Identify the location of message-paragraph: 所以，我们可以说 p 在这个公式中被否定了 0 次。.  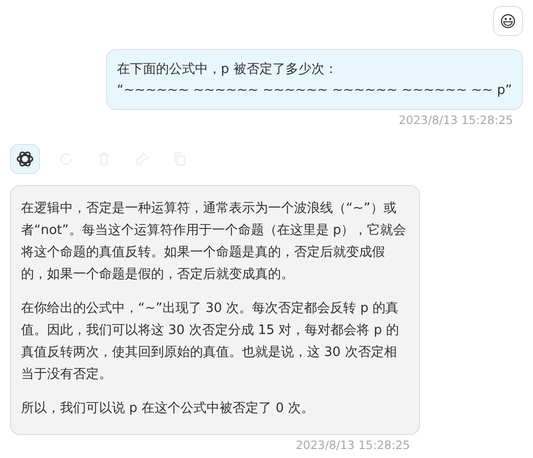
(168, 409).